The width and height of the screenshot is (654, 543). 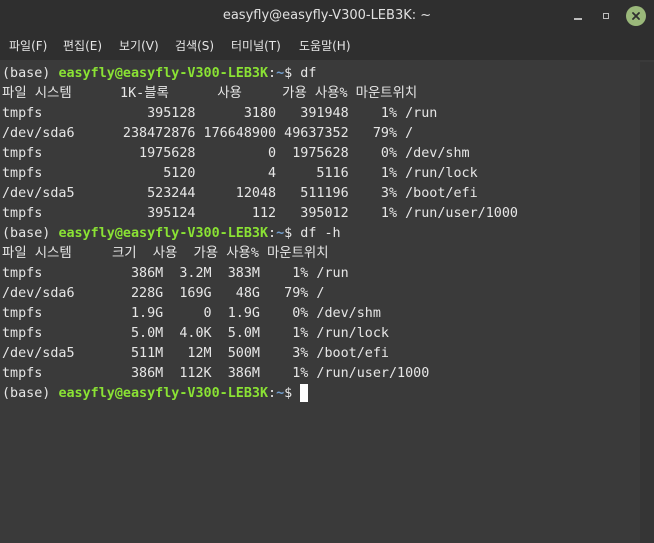 I want to click on menu-bar: 파일(F) 편집(E) 보기(V) 검색(S) 터미널(T) 도움말(H), so click(x=327, y=46).